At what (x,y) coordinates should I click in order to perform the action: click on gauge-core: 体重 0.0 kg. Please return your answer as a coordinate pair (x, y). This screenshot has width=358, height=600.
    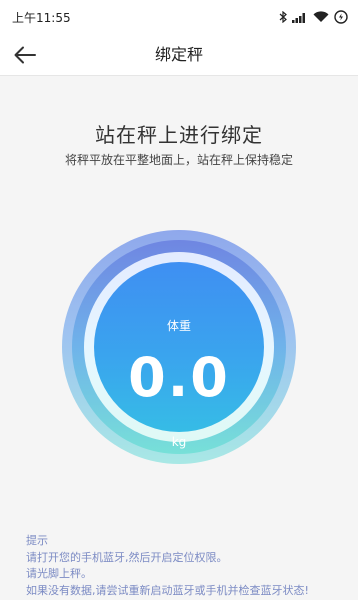
    Looking at the image, I should click on (179, 355).